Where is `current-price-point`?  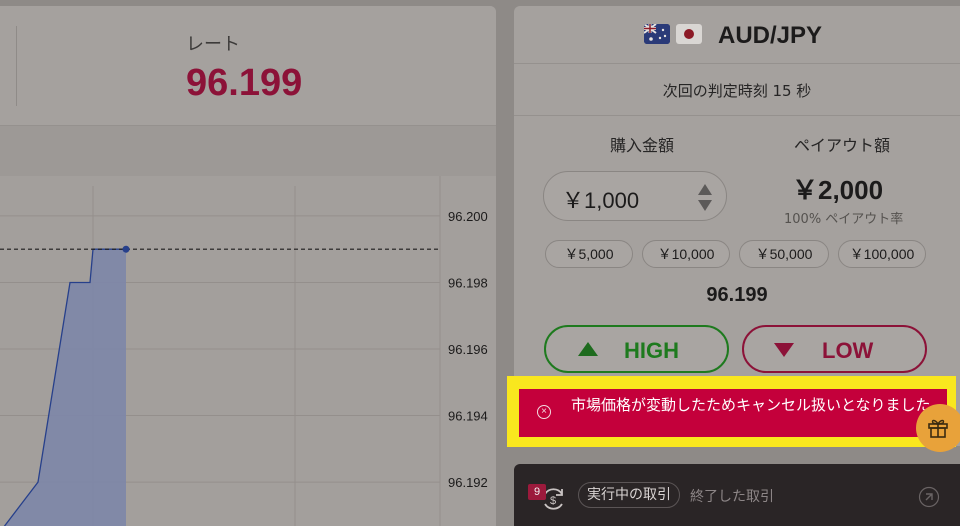
current-price-point is located at coordinates (126, 249).